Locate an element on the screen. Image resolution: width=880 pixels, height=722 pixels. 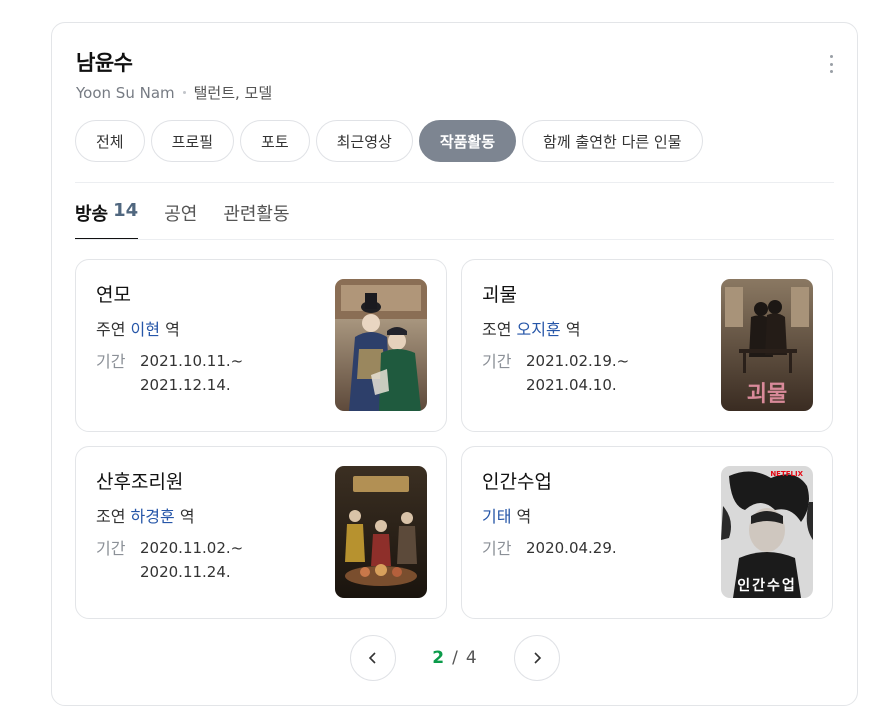
work-card: 괴물 조연 오지훈 역 기간 2021.02.19.~ 2021.04.10. is located at coordinates (647, 345).